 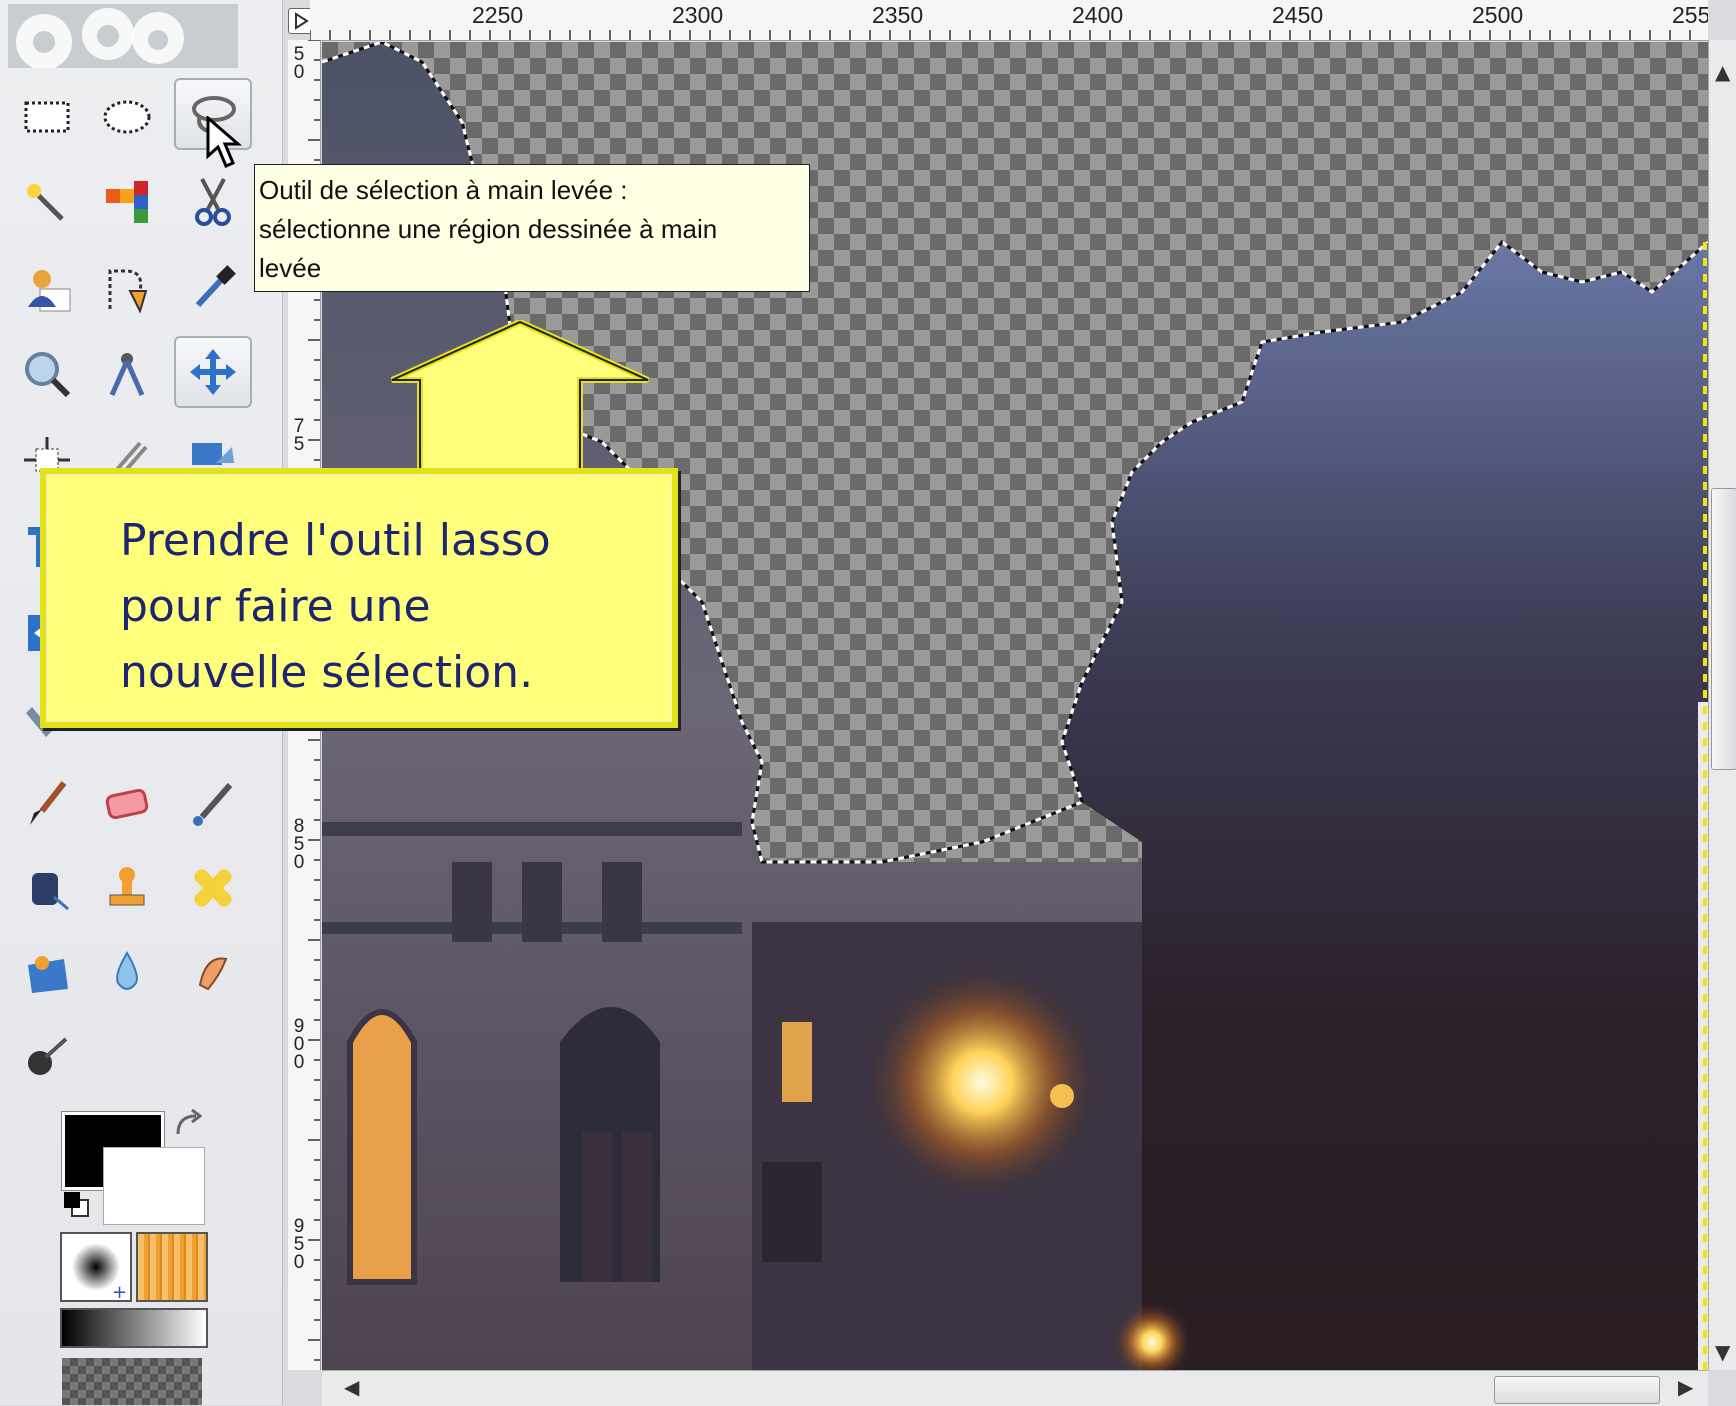 I want to click on tooltip-line: levée, so click(x=290, y=268).